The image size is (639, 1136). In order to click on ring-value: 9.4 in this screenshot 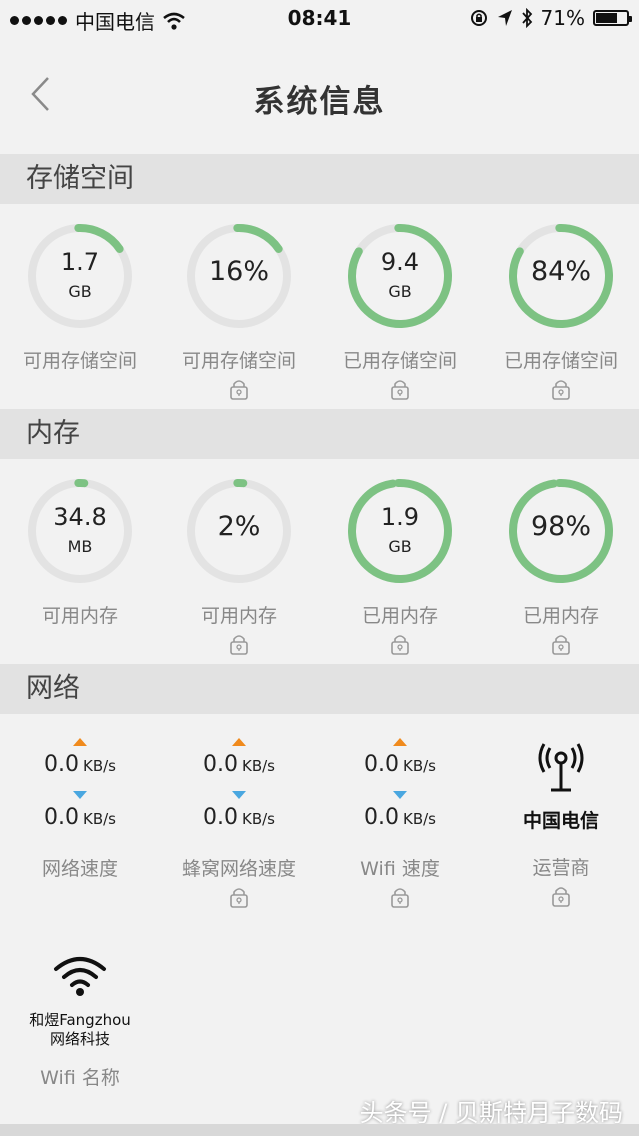, I will do `click(400, 262)`.